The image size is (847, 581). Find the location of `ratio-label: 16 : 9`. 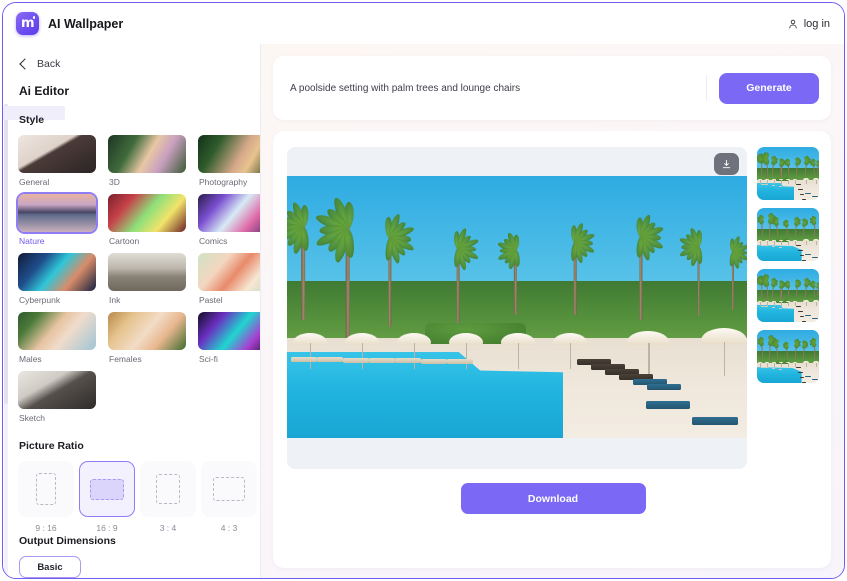

ratio-label: 16 : 9 is located at coordinates (107, 528).